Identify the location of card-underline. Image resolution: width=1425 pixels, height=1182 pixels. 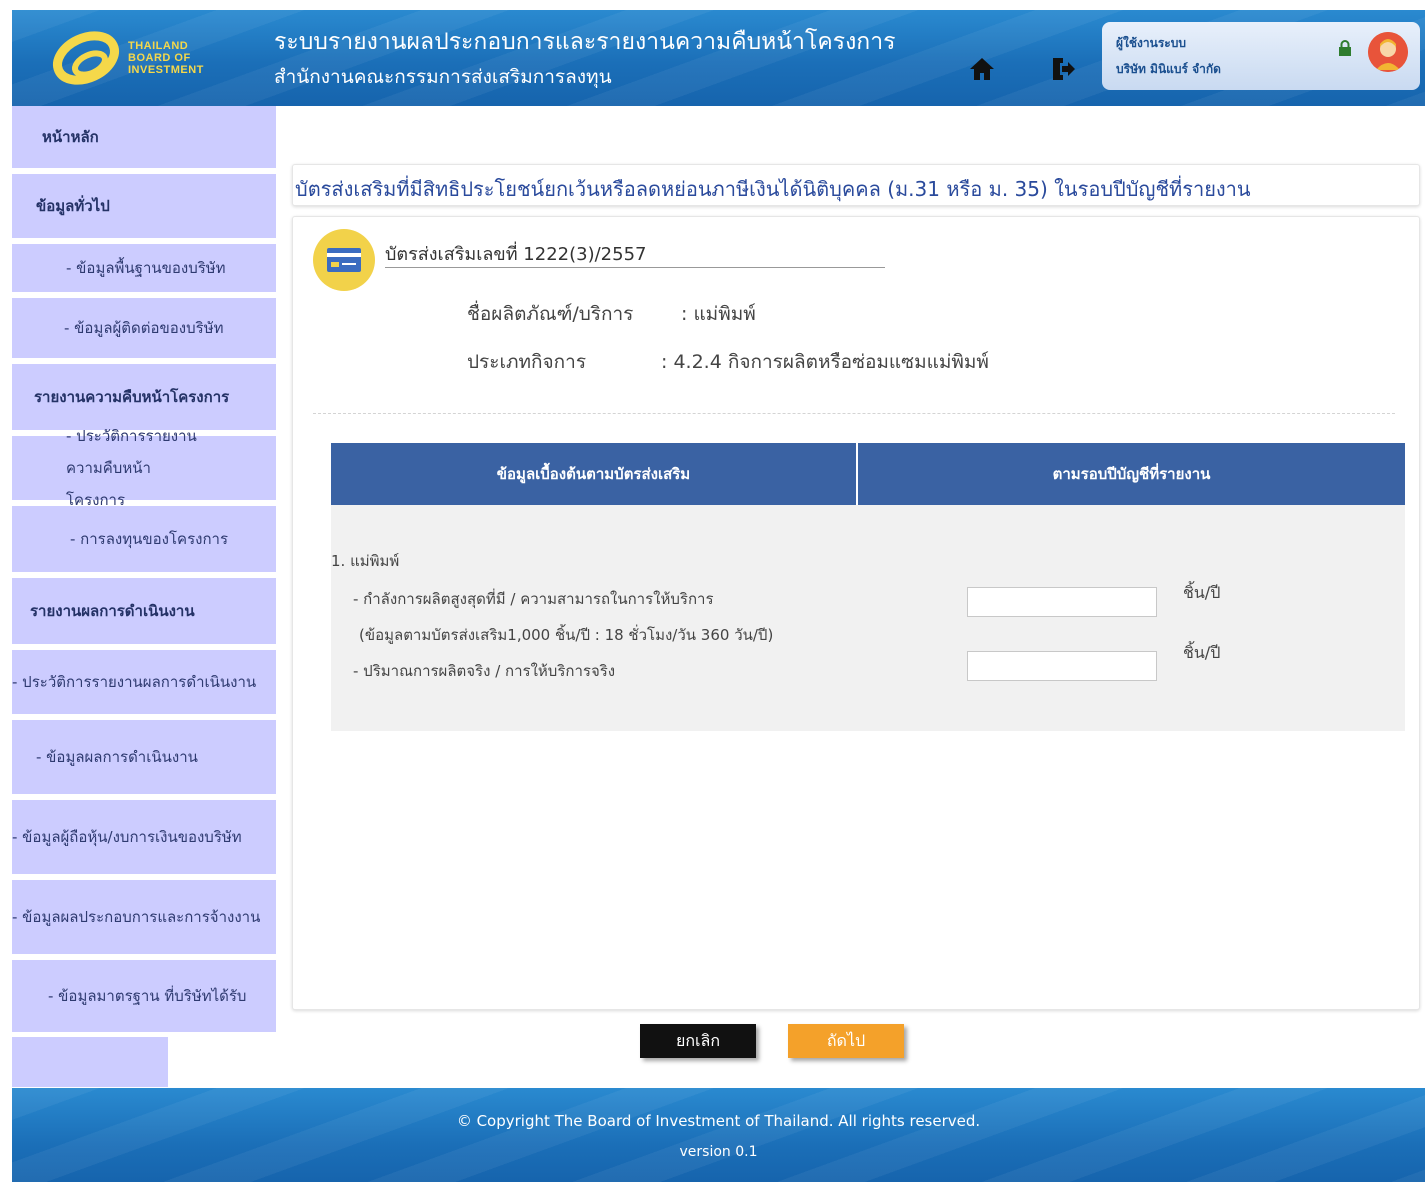
(635, 267).